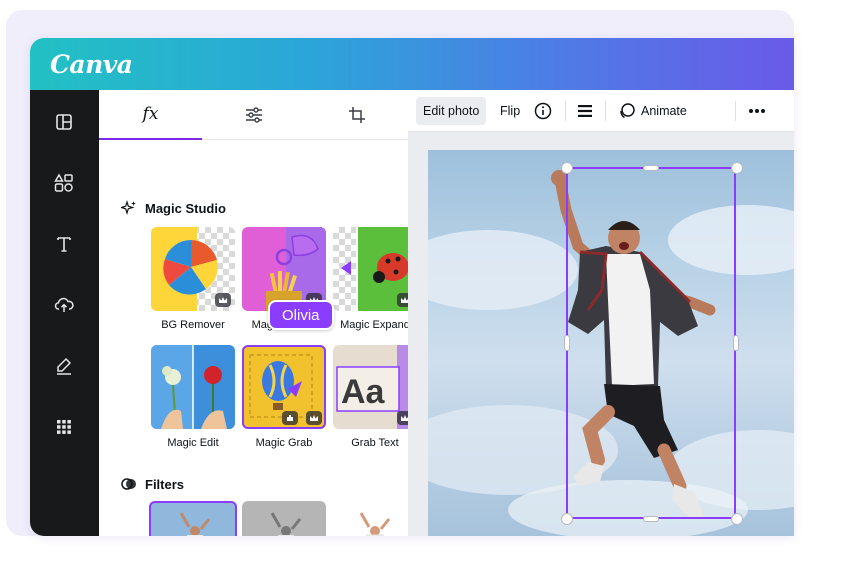 This screenshot has width=859, height=577. What do you see at coordinates (736, 343) in the screenshot?
I see `resize-handle-right` at bounding box center [736, 343].